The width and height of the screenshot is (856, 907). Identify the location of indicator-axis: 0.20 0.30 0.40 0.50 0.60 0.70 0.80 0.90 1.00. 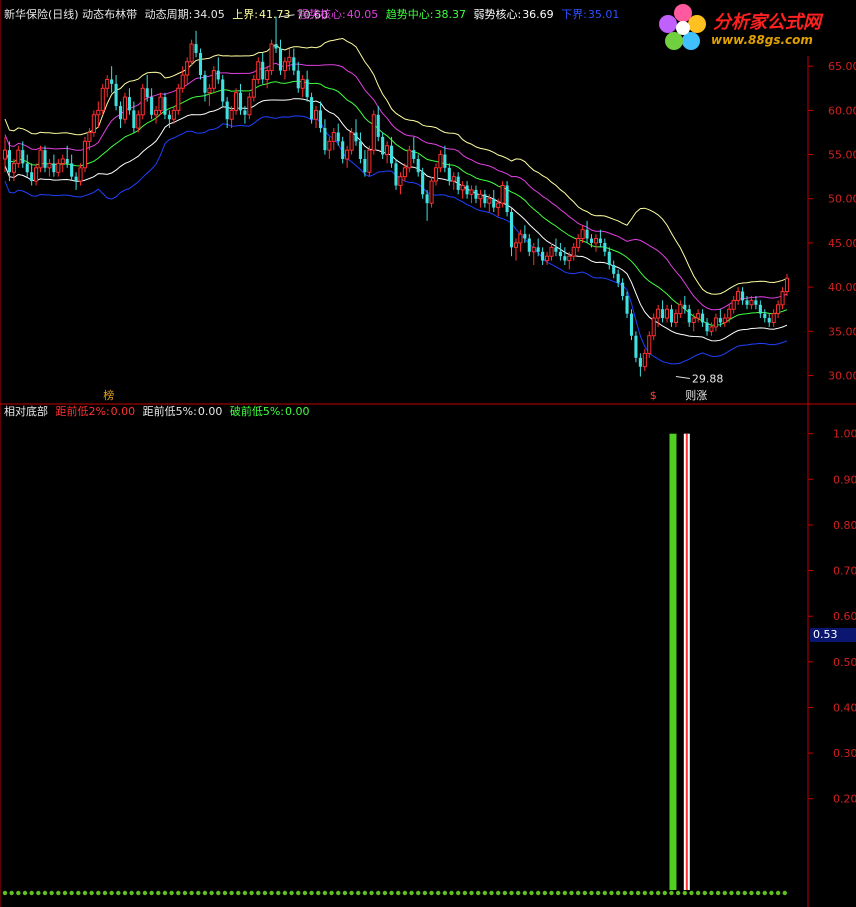
(832, 617).